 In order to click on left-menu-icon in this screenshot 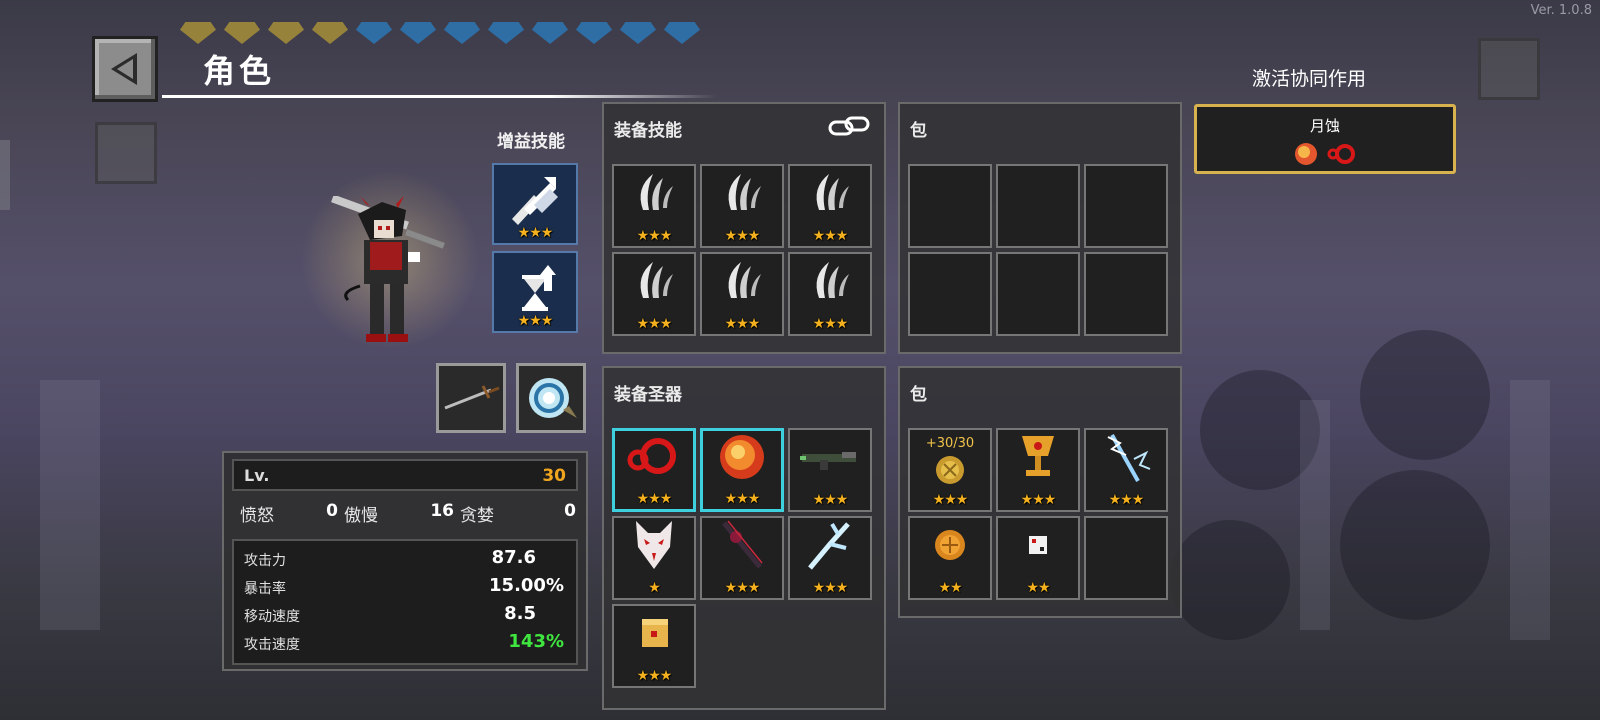, I will do `click(126, 153)`.